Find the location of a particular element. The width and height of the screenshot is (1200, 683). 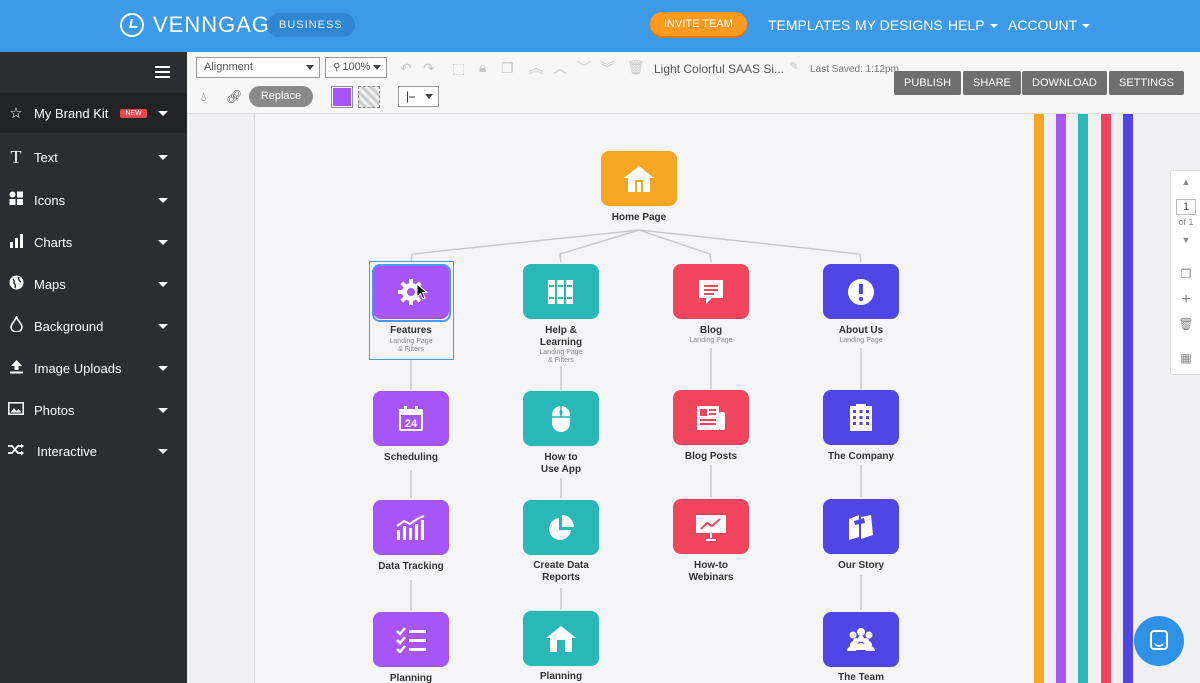

page-count: of 1 is located at coordinates (1186, 222).